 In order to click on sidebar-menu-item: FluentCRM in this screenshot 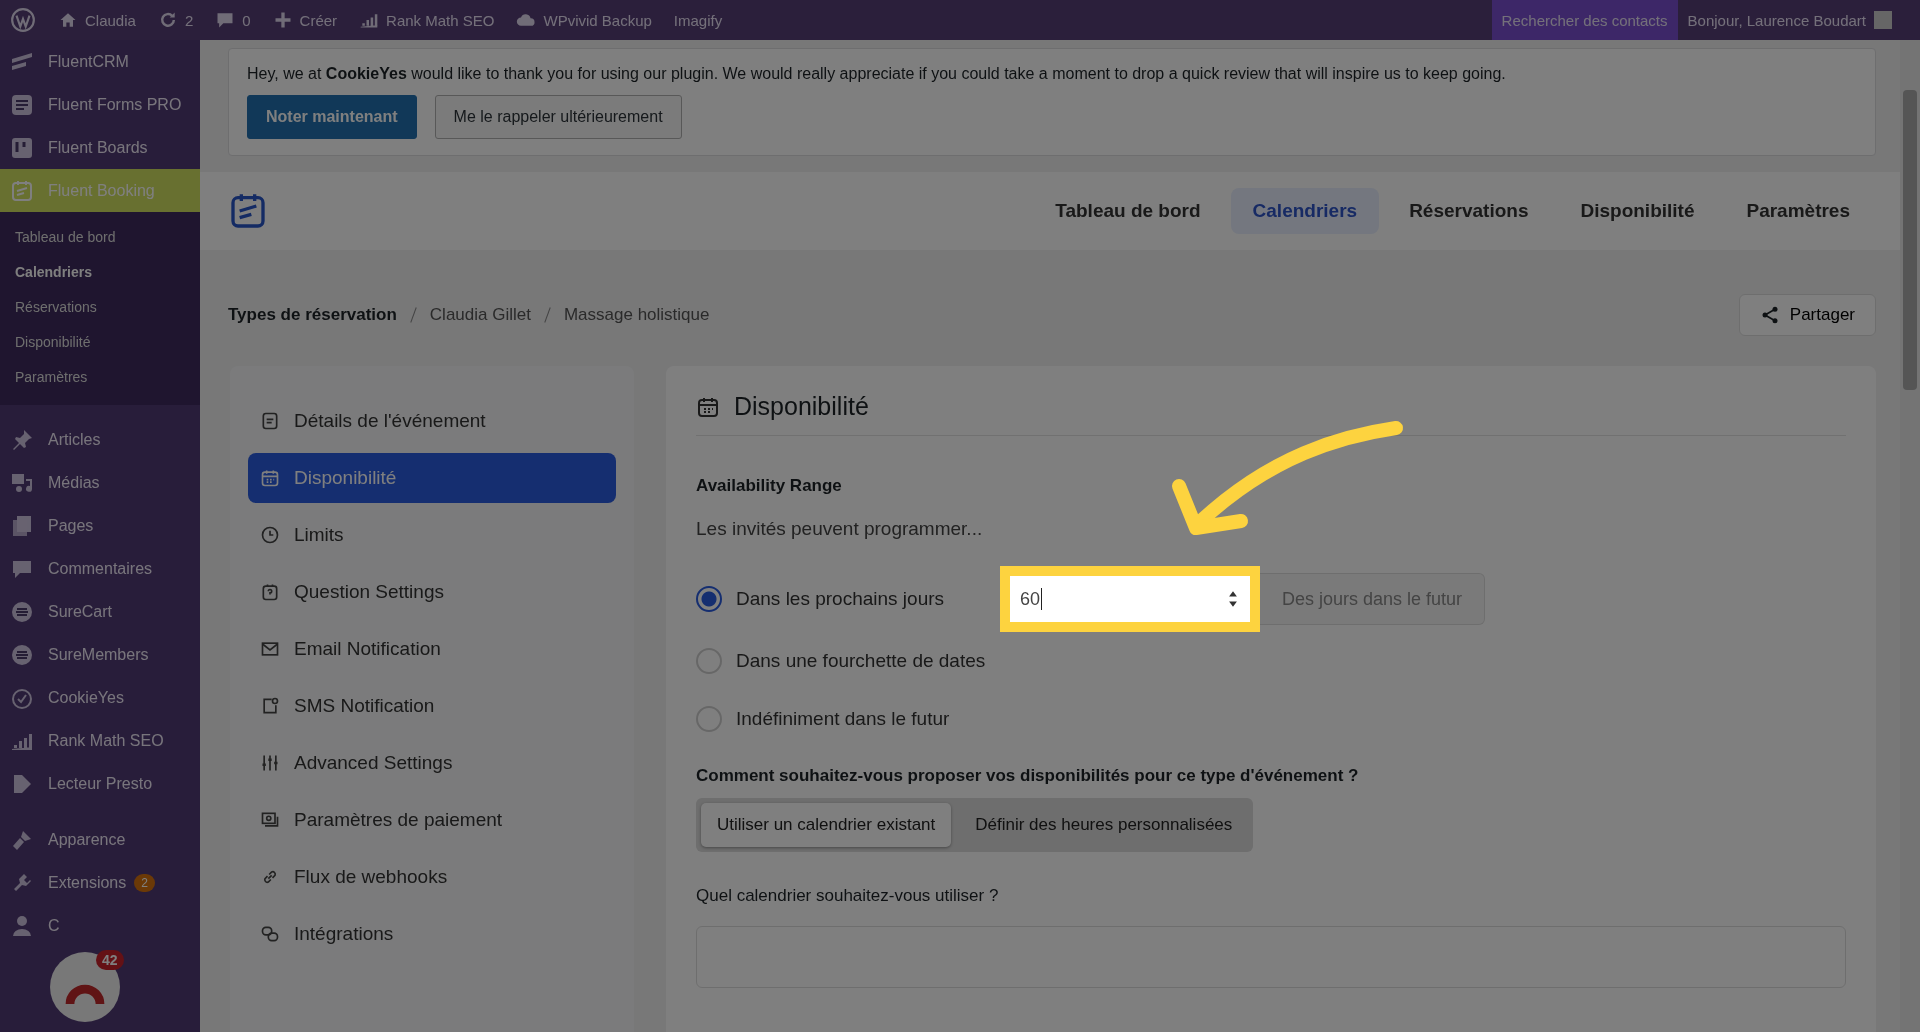, I will do `click(100, 61)`.